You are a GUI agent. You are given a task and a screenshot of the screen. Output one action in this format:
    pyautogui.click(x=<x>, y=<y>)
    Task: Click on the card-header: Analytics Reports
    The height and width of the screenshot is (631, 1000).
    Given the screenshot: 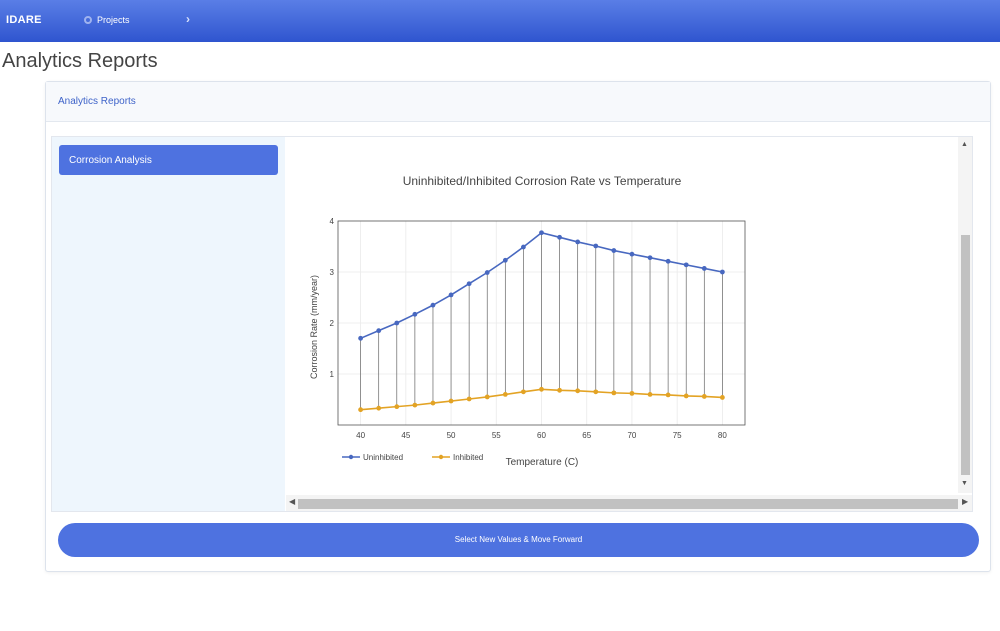 What is the action you would take?
    pyautogui.click(x=518, y=102)
    